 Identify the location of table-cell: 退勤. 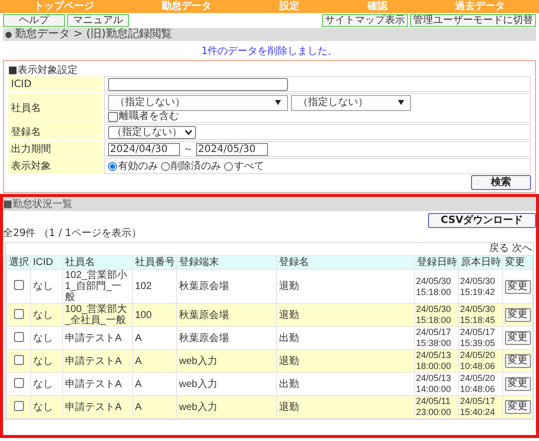
(345, 407).